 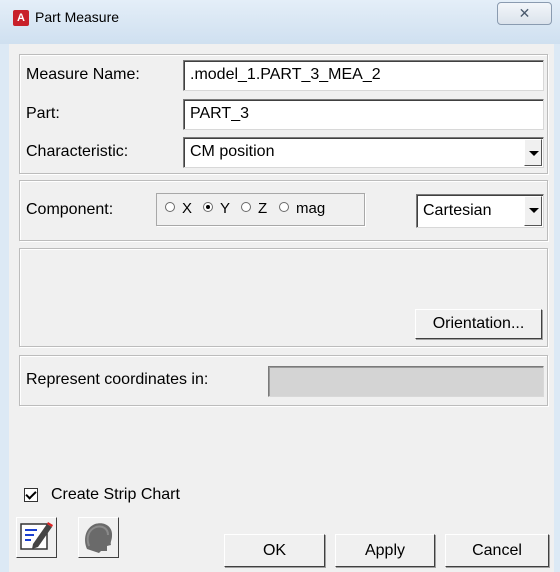 I want to click on radio-x-indicator, so click(x=170, y=207).